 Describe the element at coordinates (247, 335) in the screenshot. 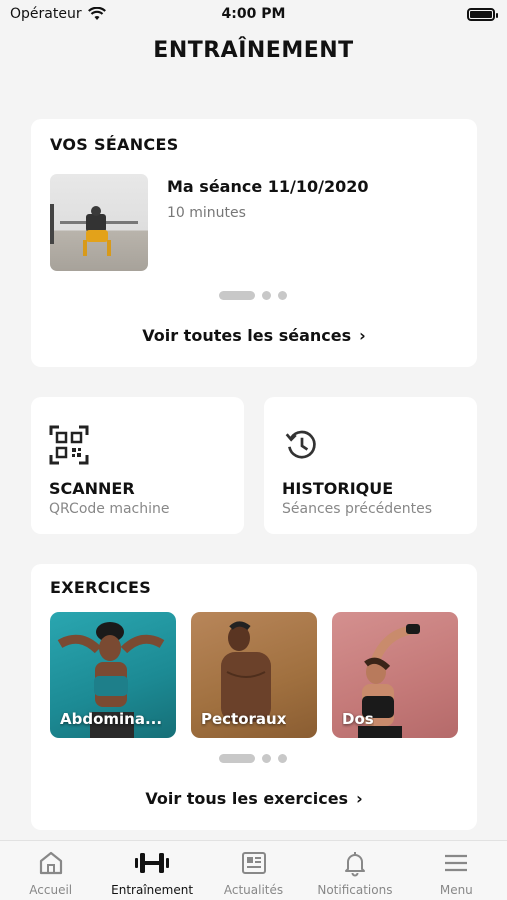

I see `view-all-seances-label: Voir toutes les séances` at that location.